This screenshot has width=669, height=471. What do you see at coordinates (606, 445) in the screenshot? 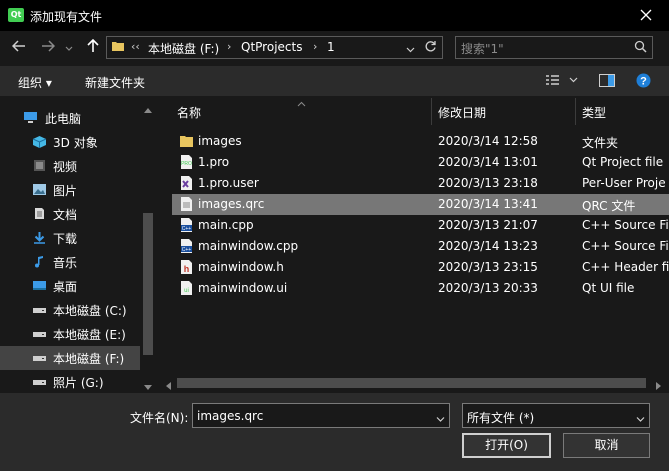
I see `cancel-button: 取消` at bounding box center [606, 445].